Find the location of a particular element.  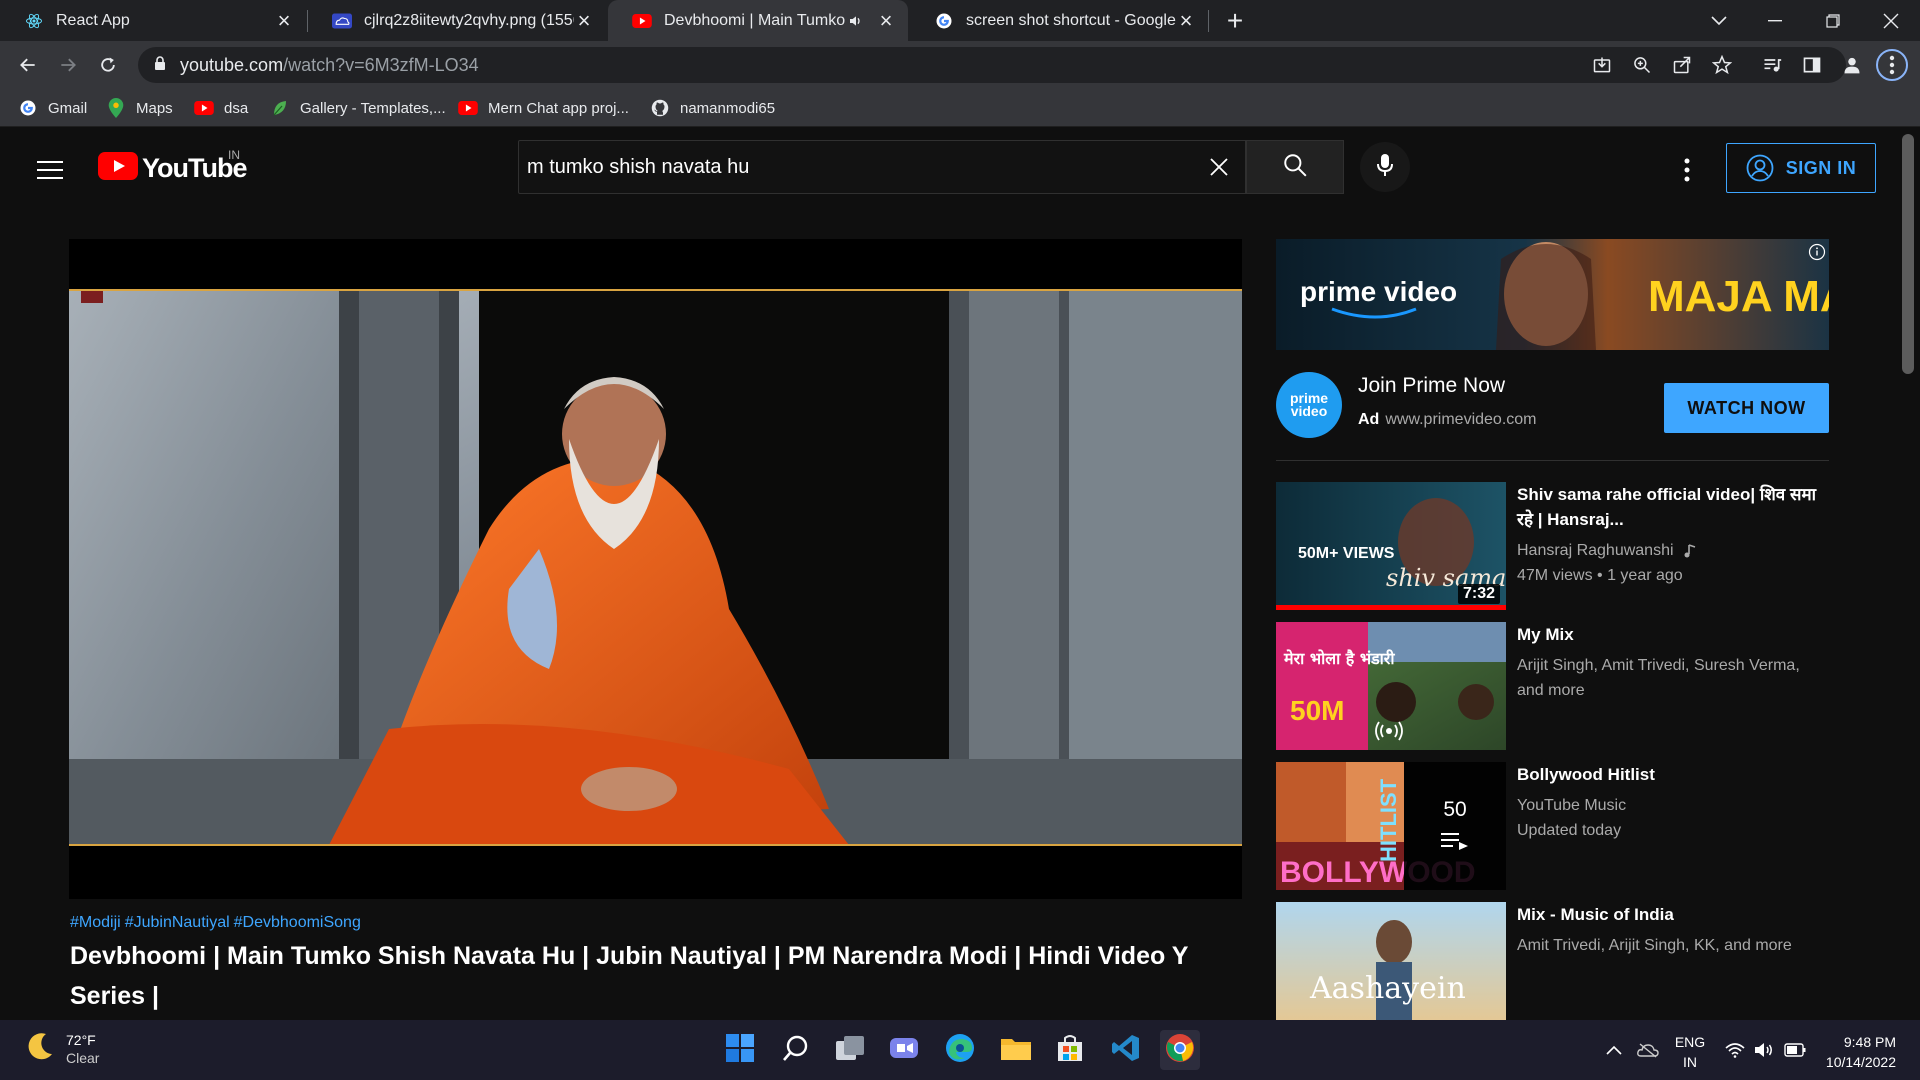

url-host: youtube.com is located at coordinates (232, 64).